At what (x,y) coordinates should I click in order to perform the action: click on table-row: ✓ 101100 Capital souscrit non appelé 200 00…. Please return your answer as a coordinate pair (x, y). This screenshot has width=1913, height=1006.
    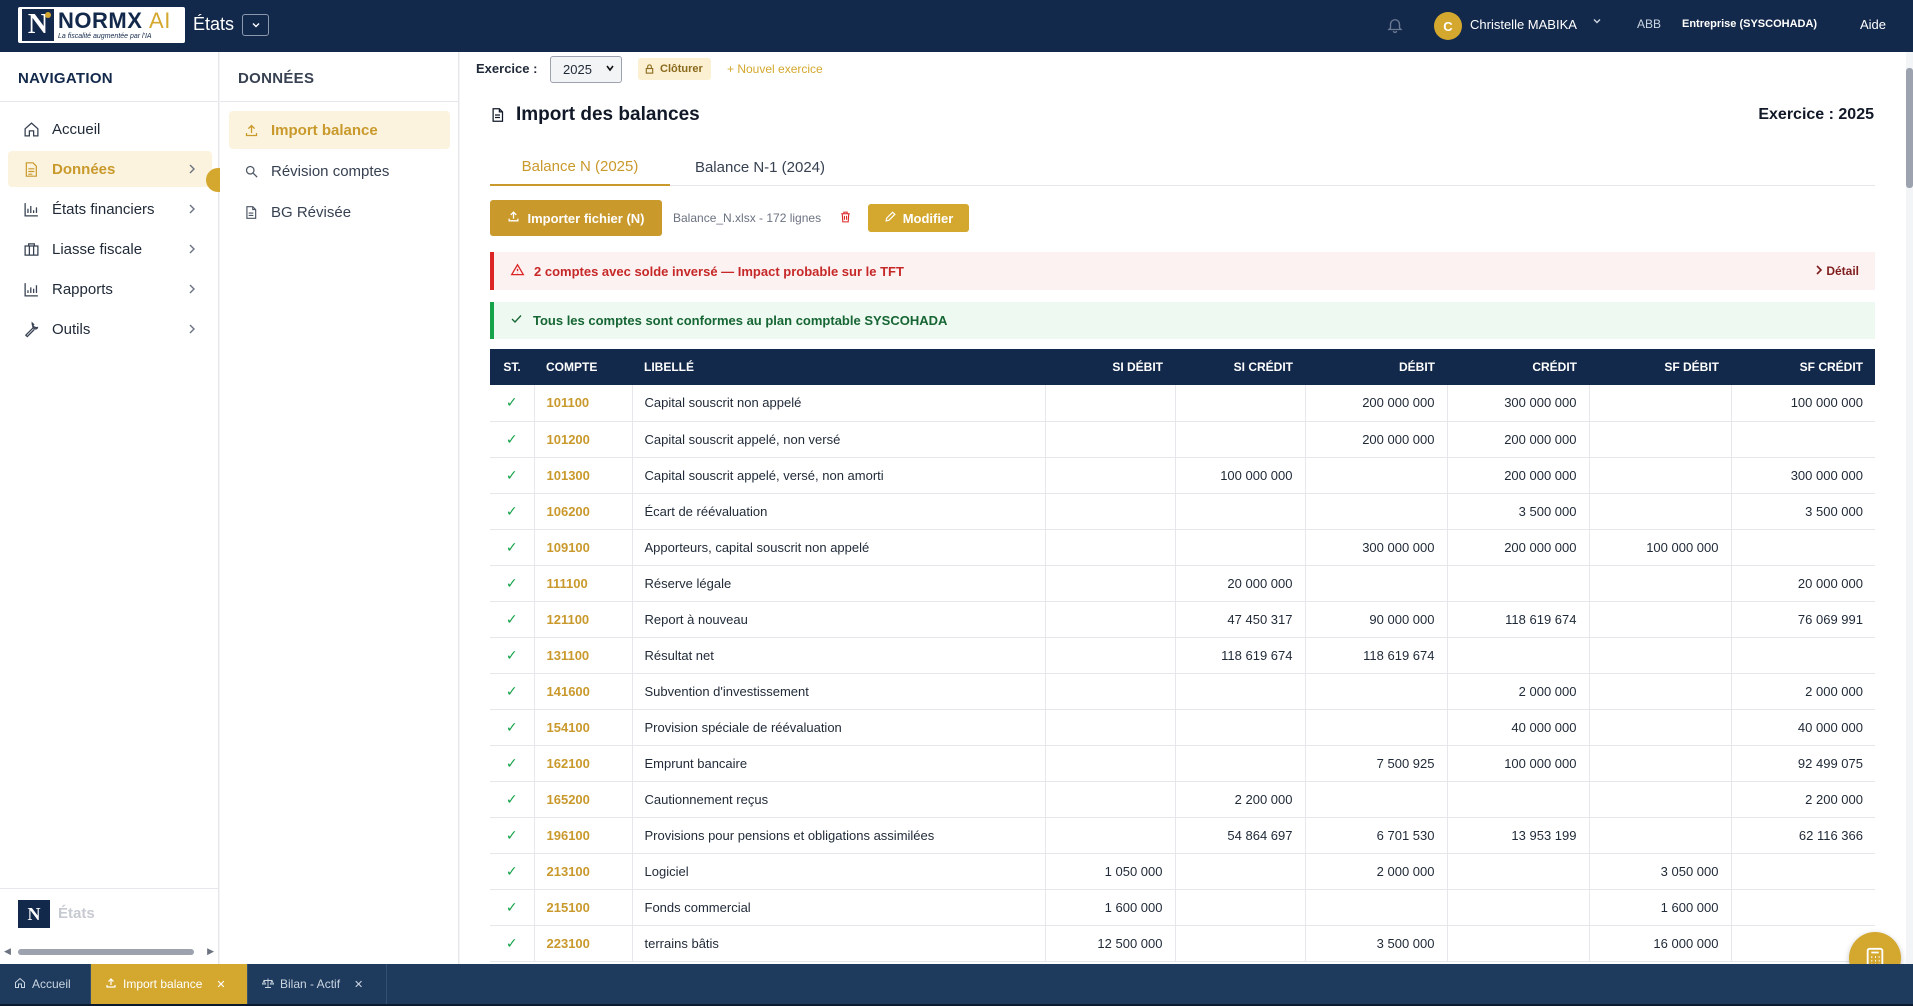
    Looking at the image, I should click on (1182, 403).